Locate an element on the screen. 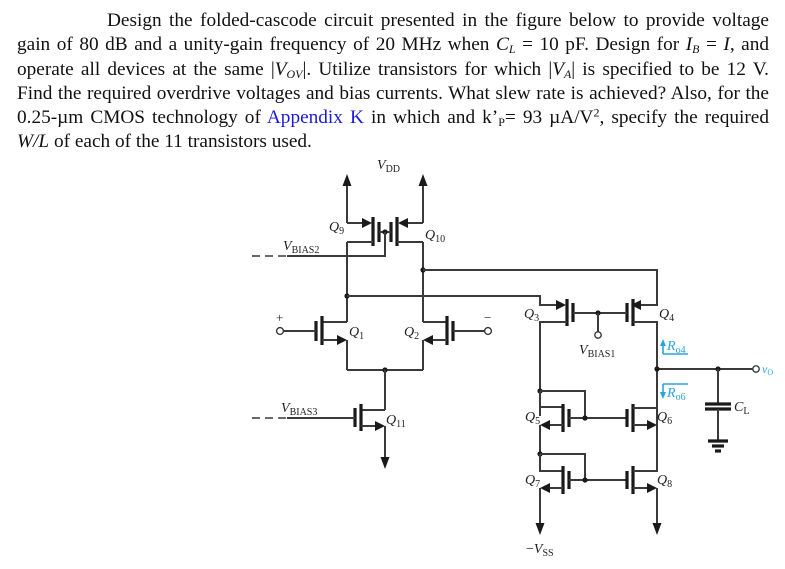 This screenshot has height=569, width=785. q3-label: Q3 is located at coordinates (531, 315).